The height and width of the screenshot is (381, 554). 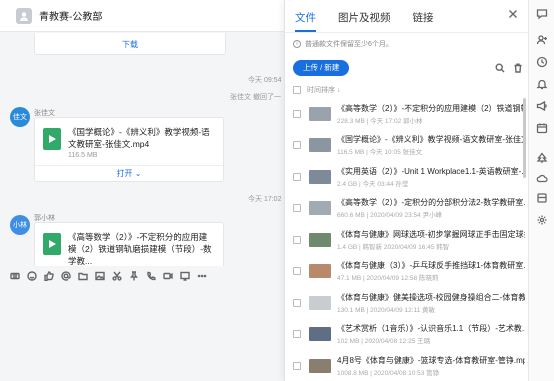 I want to click on history-icon, so click(x=542, y=62).